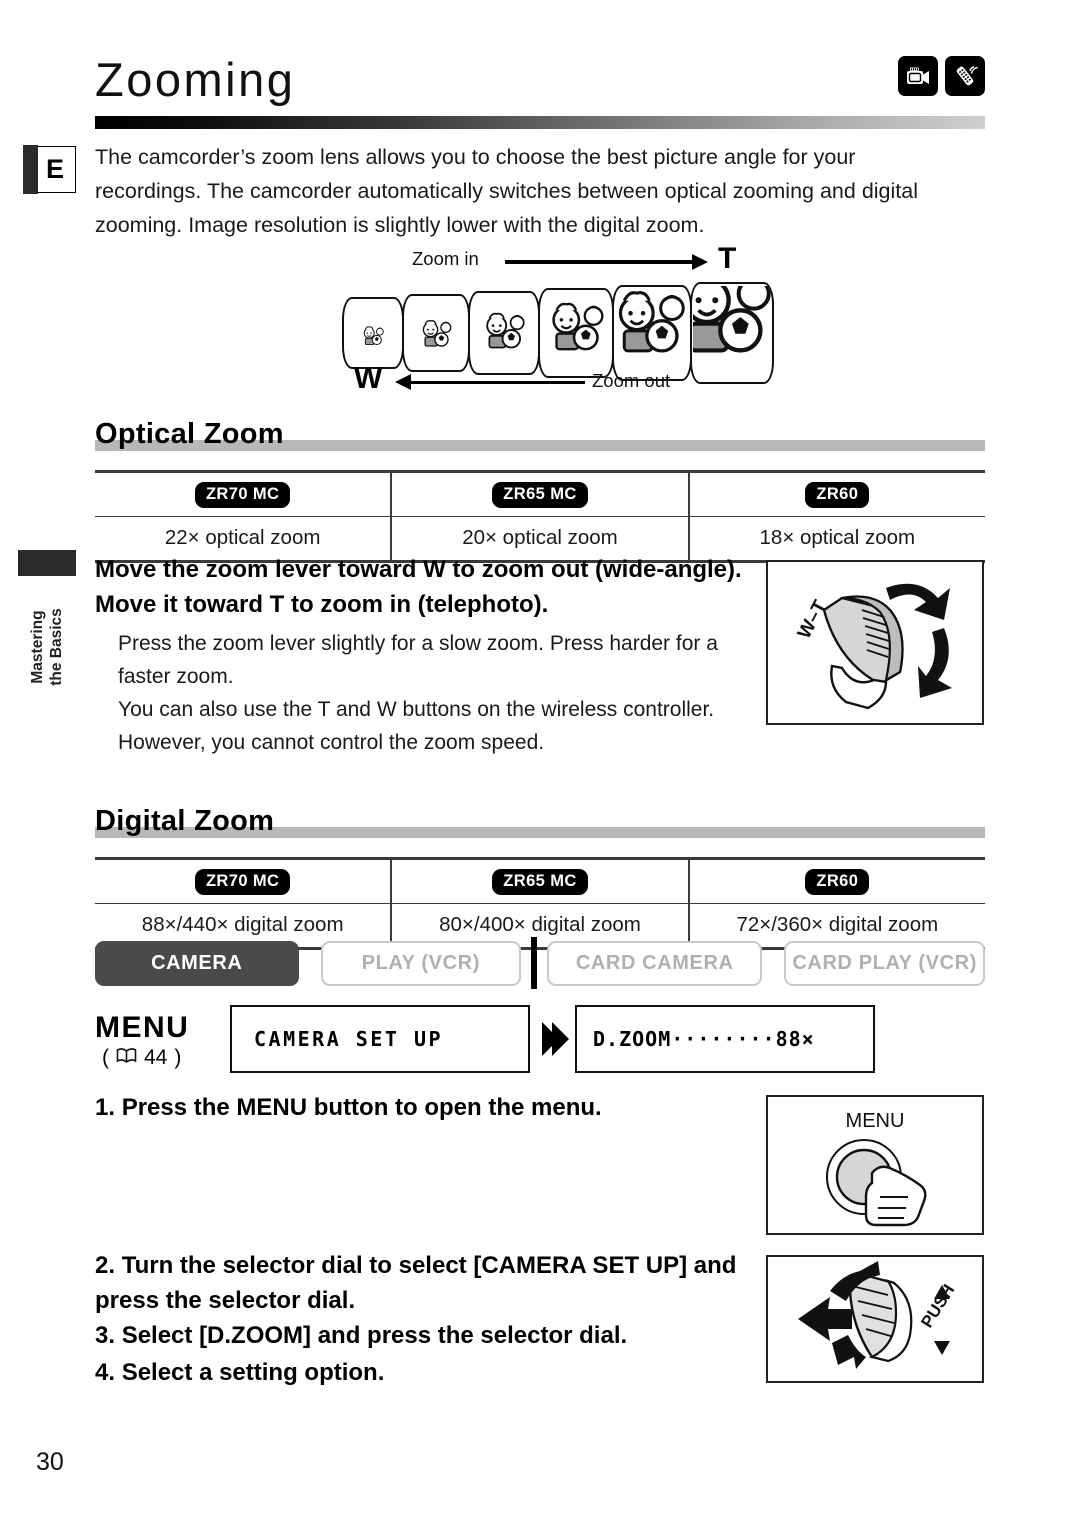 The image size is (1080, 1534). I want to click on side-tab-text: Mastering the Basics, so click(47, 647).